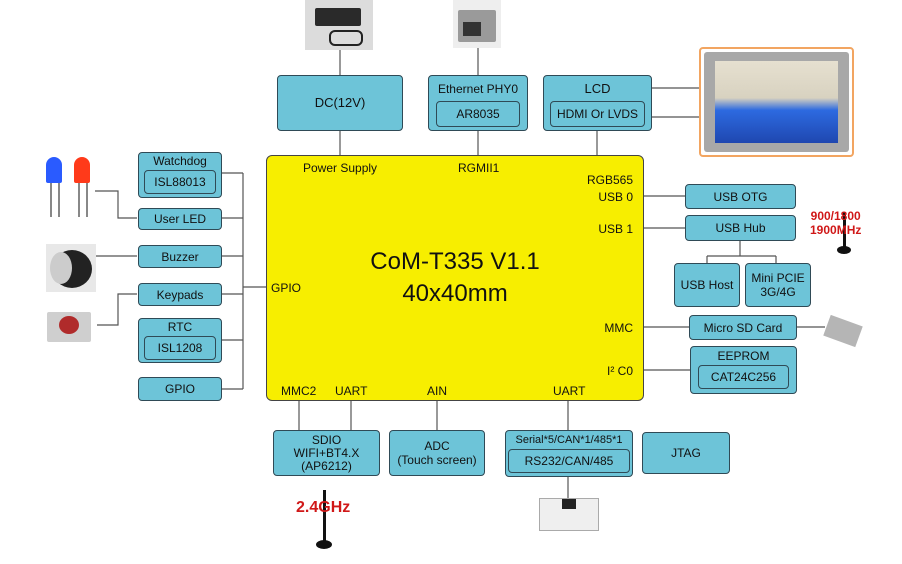 Image resolution: width=902 pixels, height=564 pixels. What do you see at coordinates (835, 216) in the screenshot?
I see `band-line1: 900/1800` at bounding box center [835, 216].